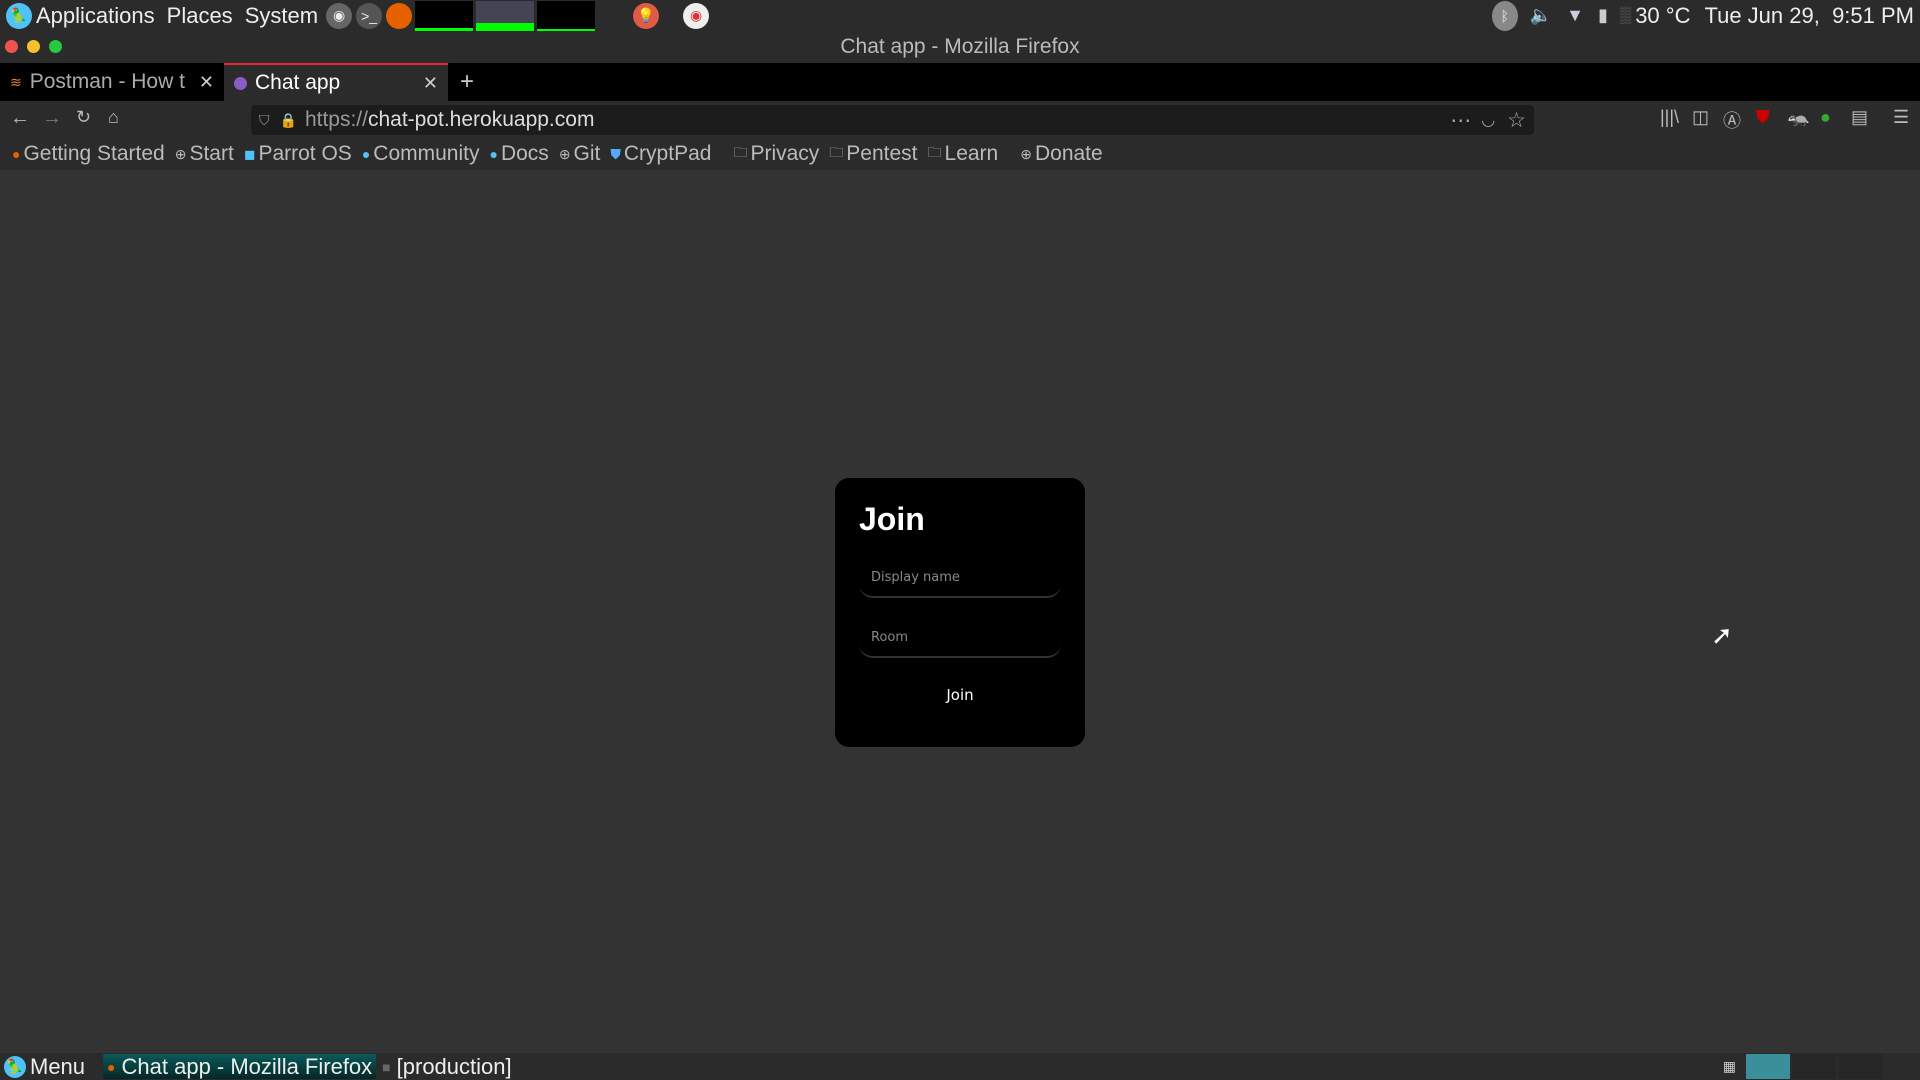 This screenshot has width=1920, height=1080. What do you see at coordinates (1732, 120) in the screenshot?
I see `addon-a-icon: Ⓐ` at bounding box center [1732, 120].